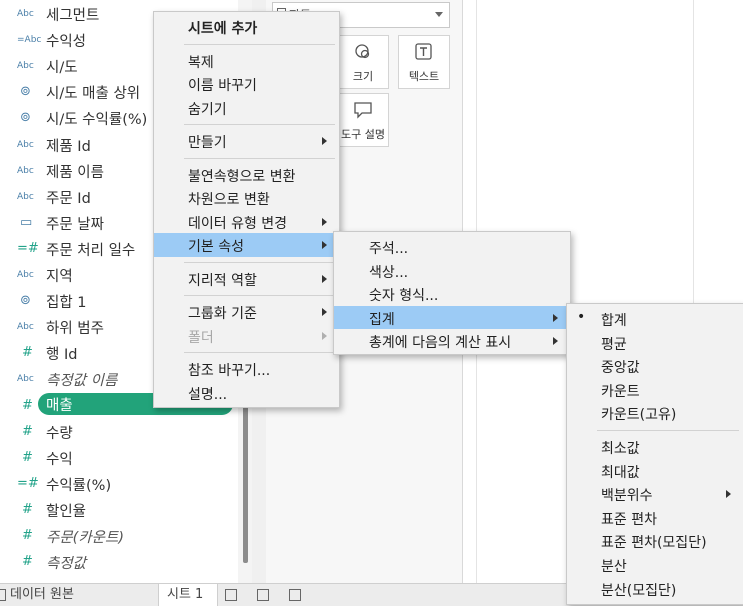 The width and height of the screenshot is (743, 606). What do you see at coordinates (62, 68) in the screenshot?
I see `field-name: 시/도` at bounding box center [62, 68].